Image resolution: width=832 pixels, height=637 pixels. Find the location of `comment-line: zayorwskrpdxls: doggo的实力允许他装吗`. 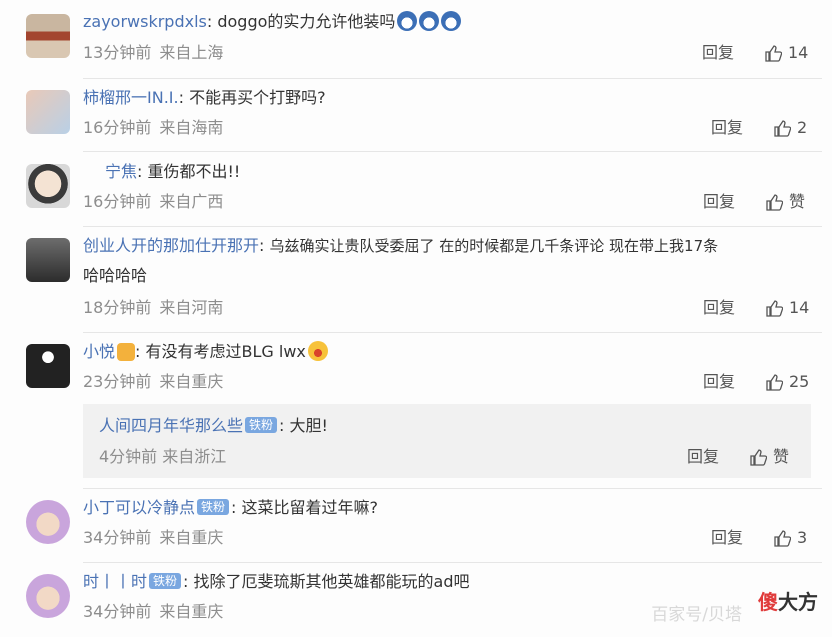

comment-line: zayorwskrpdxls: doggo的实力允许他装吗 is located at coordinates (272, 22).